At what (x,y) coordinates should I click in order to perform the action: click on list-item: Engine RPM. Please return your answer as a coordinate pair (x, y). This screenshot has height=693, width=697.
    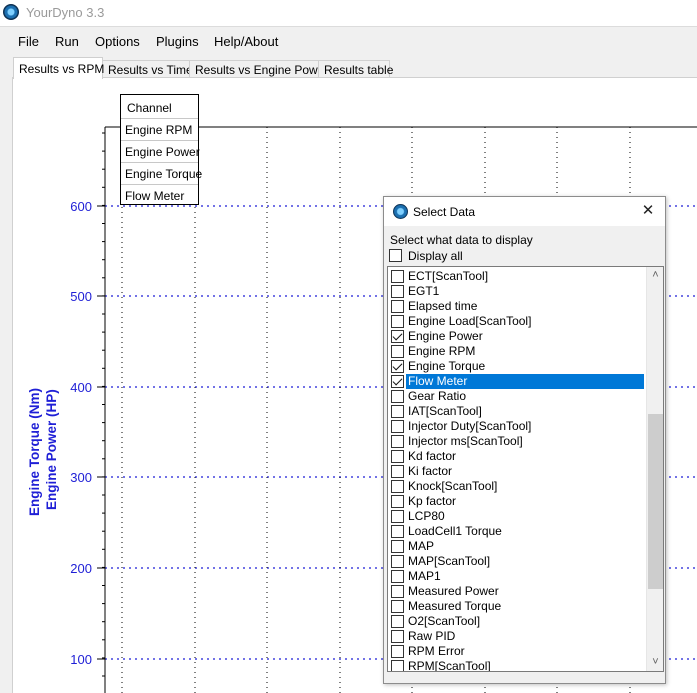
    Looking at the image, I should click on (517, 351).